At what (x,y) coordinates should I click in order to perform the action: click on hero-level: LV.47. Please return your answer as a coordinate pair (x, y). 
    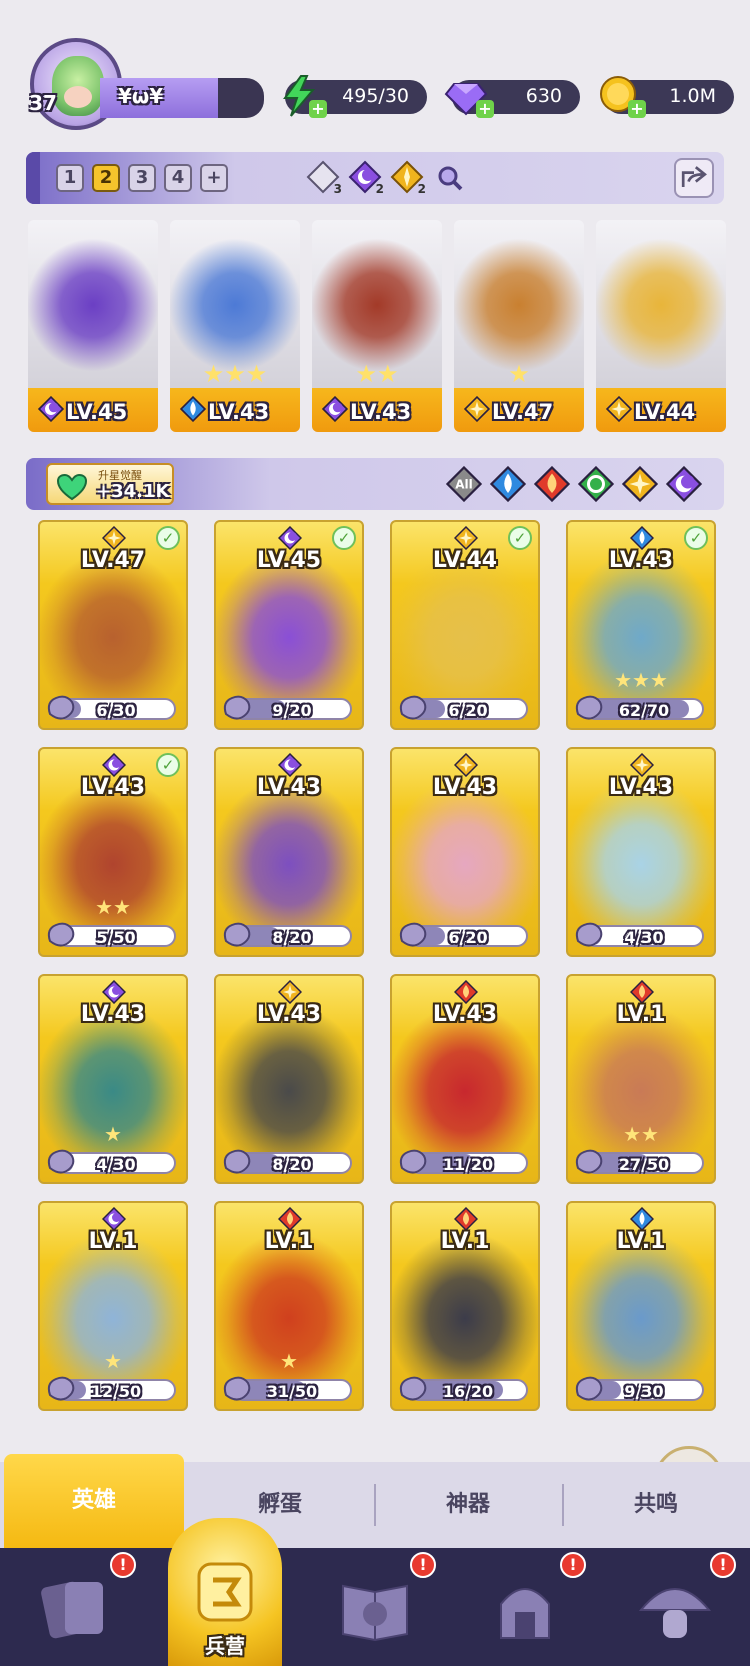
    Looking at the image, I should click on (113, 560).